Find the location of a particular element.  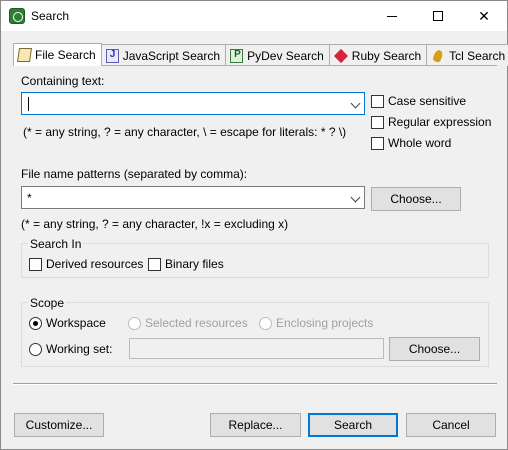

tab-label: Tcl Search is located at coordinates (477, 55).